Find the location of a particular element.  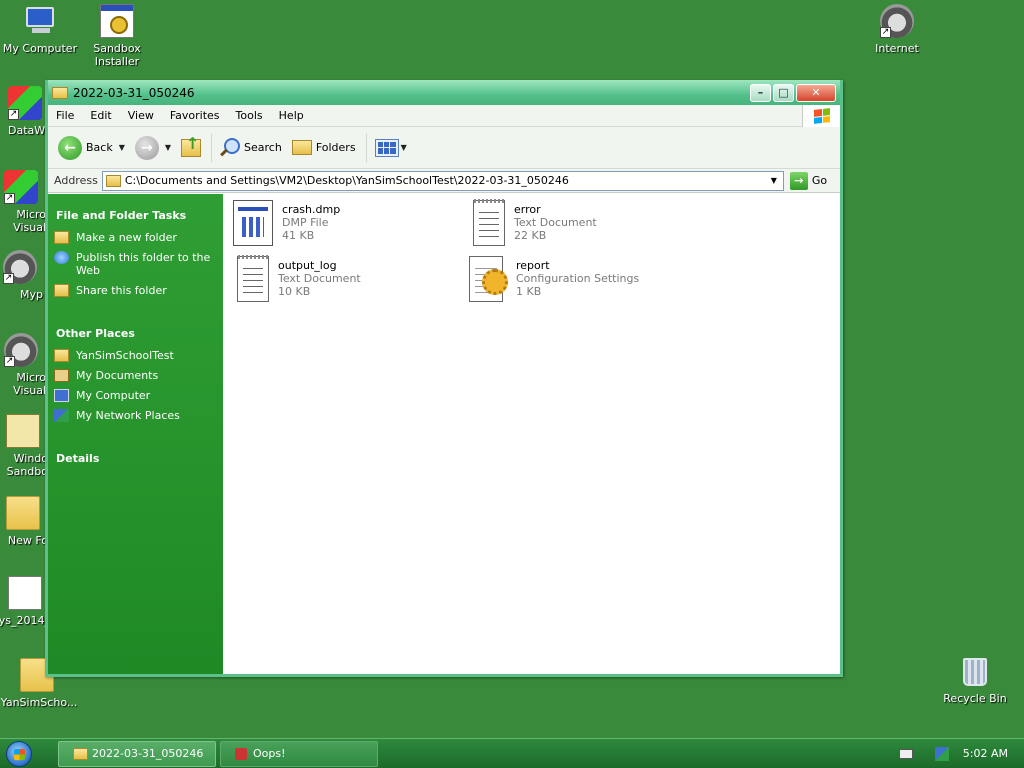

folders-label: Folders is located at coordinates (335, 147).